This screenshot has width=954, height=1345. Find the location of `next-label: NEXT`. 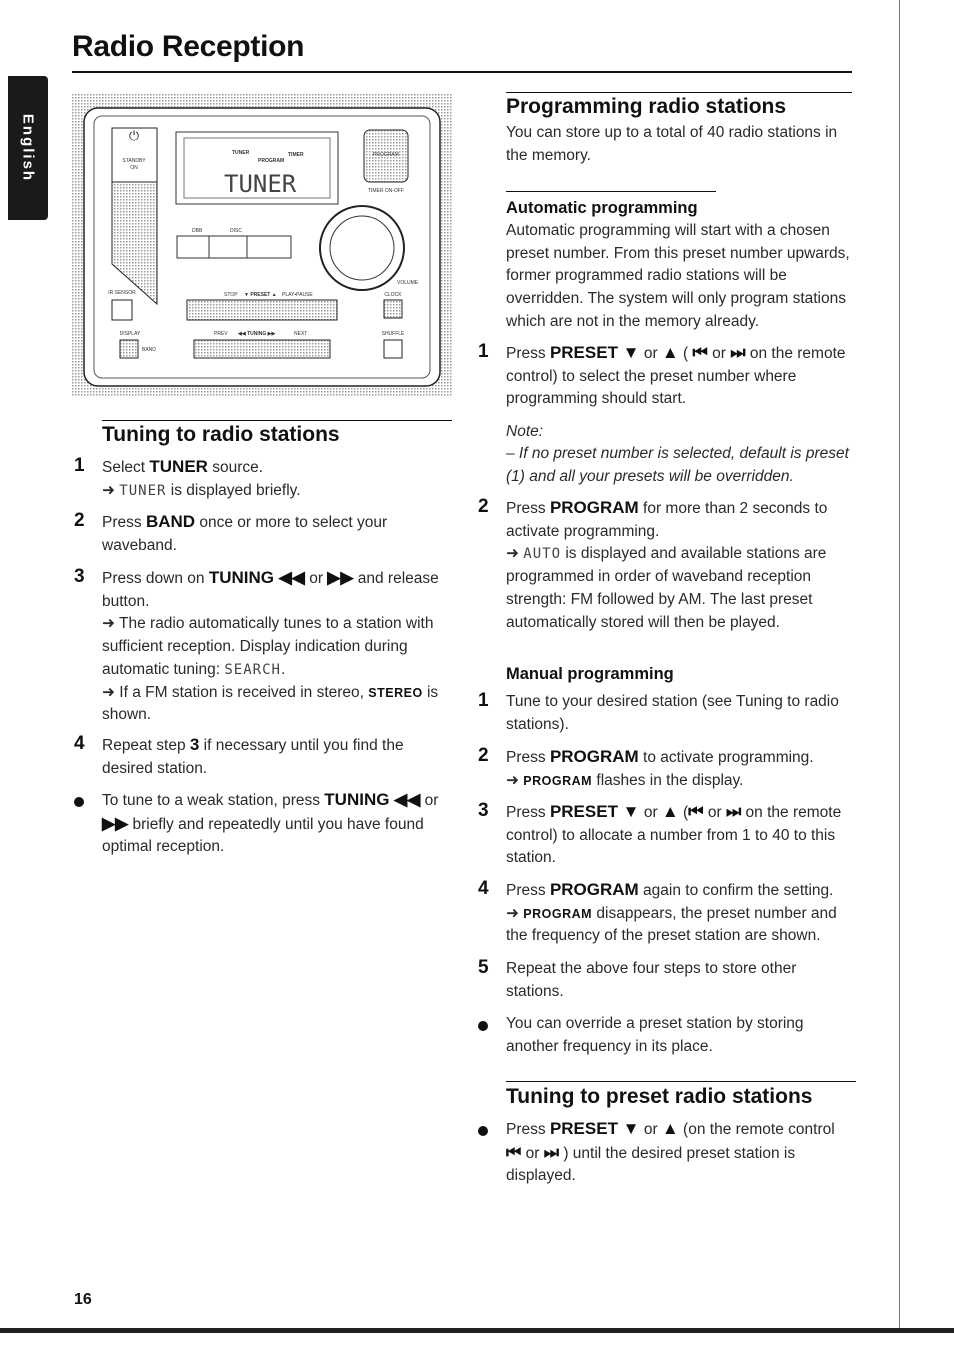

next-label: NEXT is located at coordinates (300, 334).